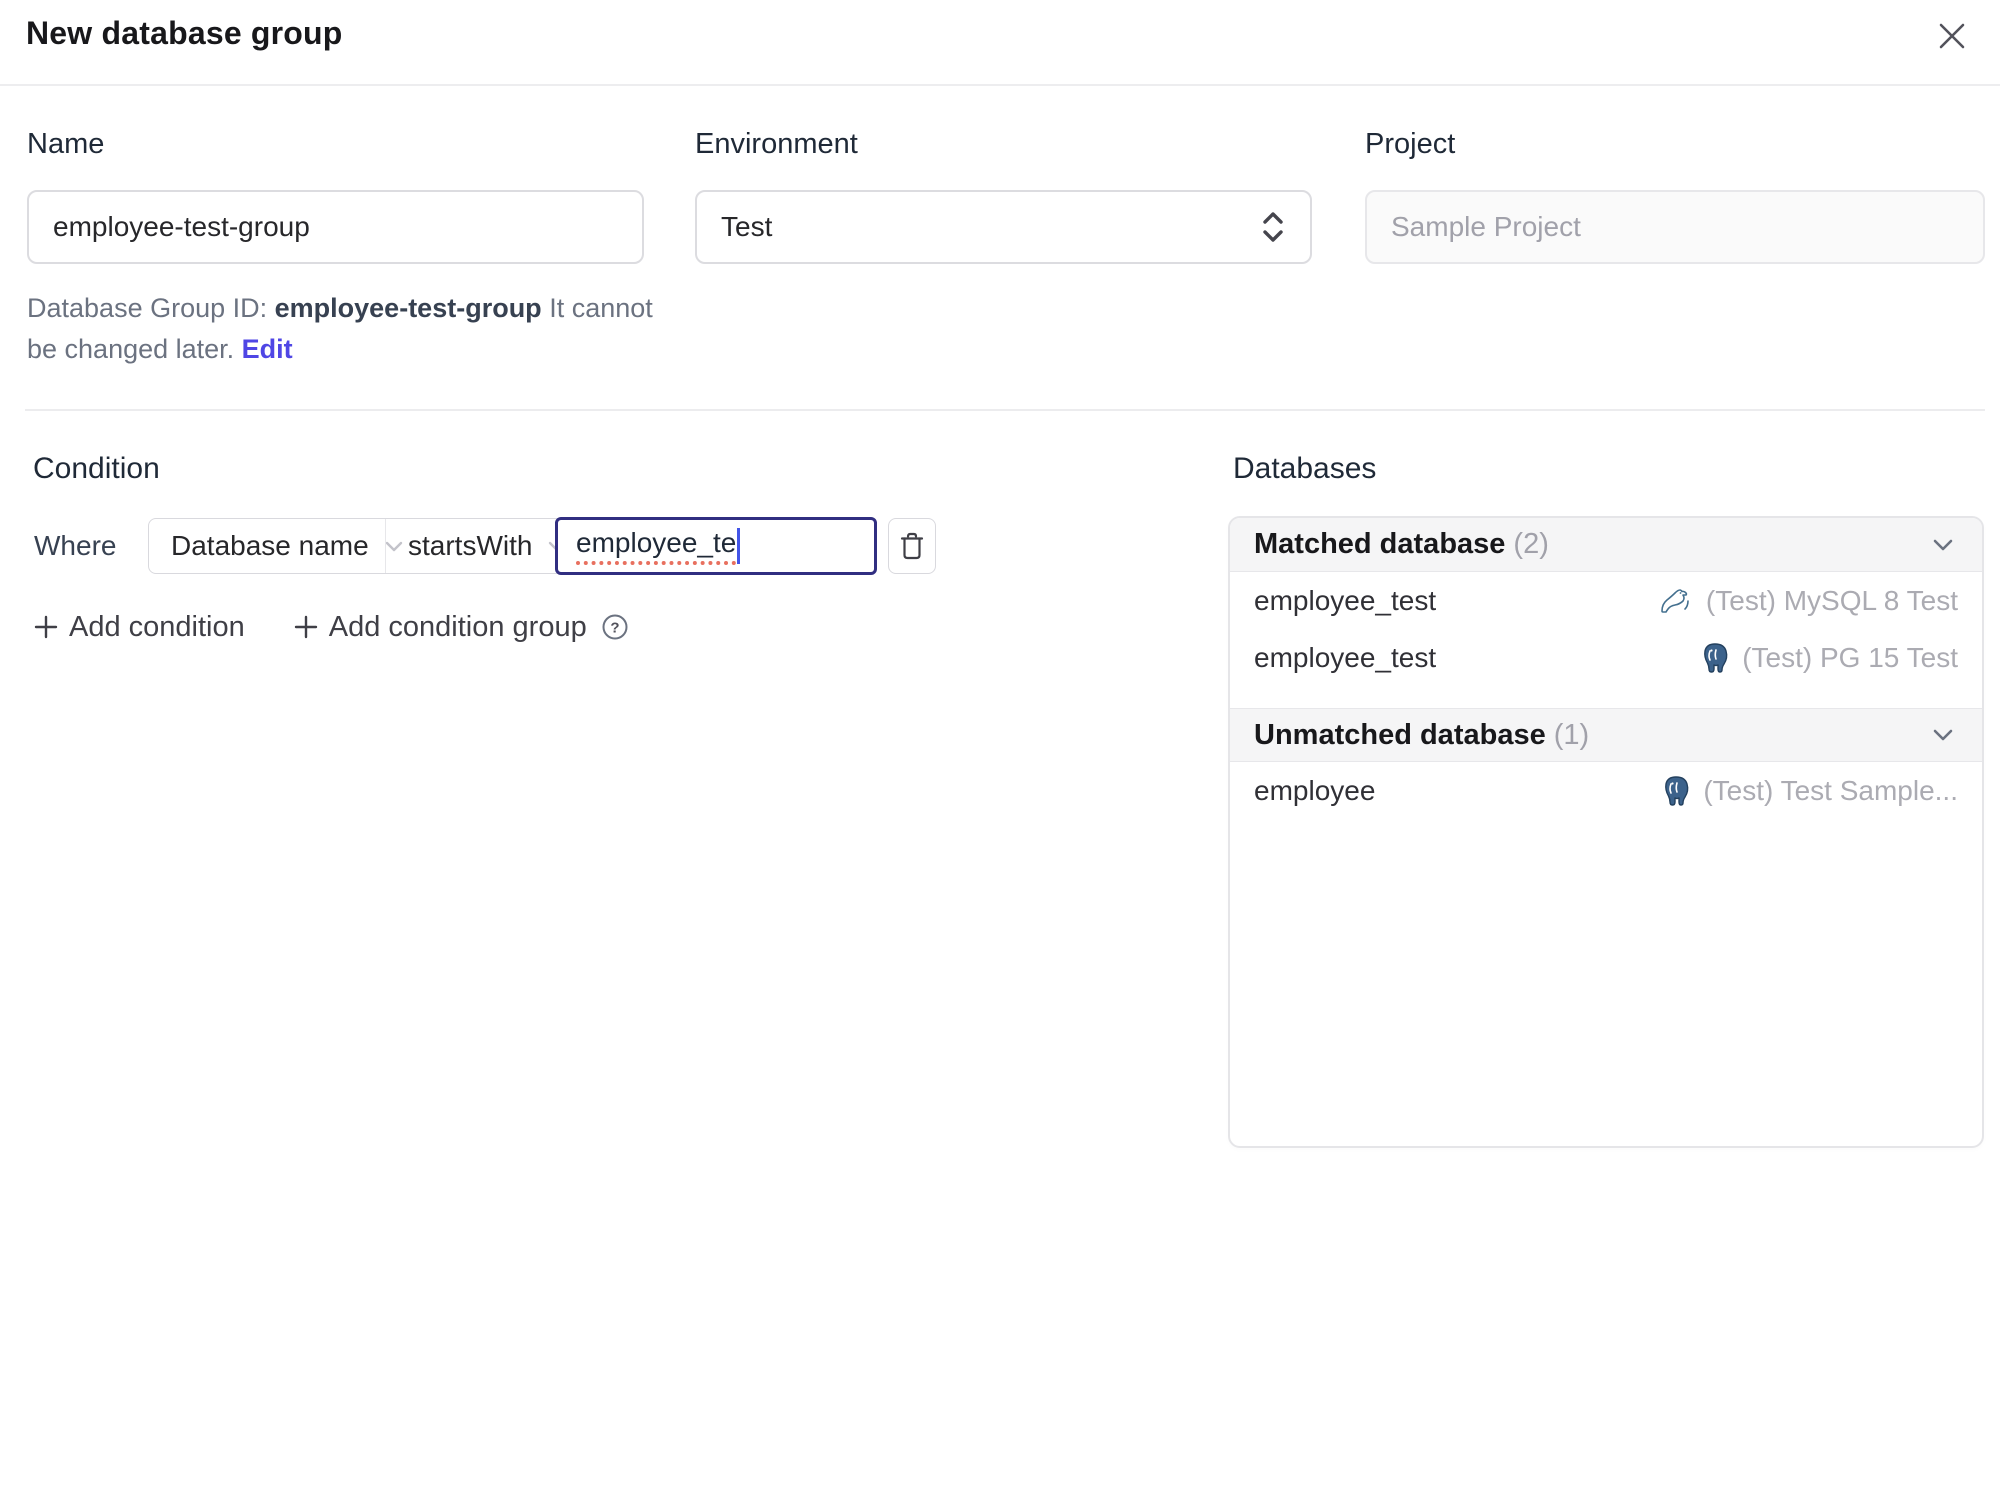 The width and height of the screenshot is (2000, 1500). What do you see at coordinates (184, 33) in the screenshot?
I see `page-title: New database group` at bounding box center [184, 33].